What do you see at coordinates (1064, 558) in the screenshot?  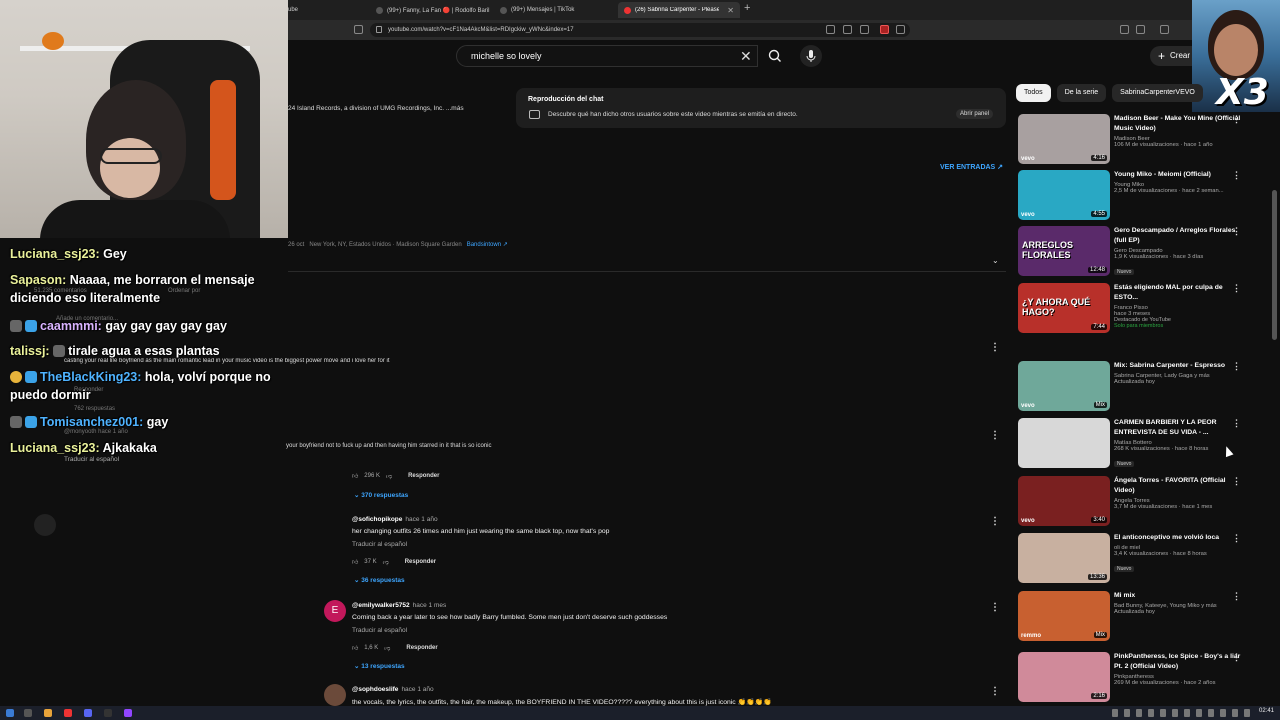 I see `video-thumbnail: 13:36` at bounding box center [1064, 558].